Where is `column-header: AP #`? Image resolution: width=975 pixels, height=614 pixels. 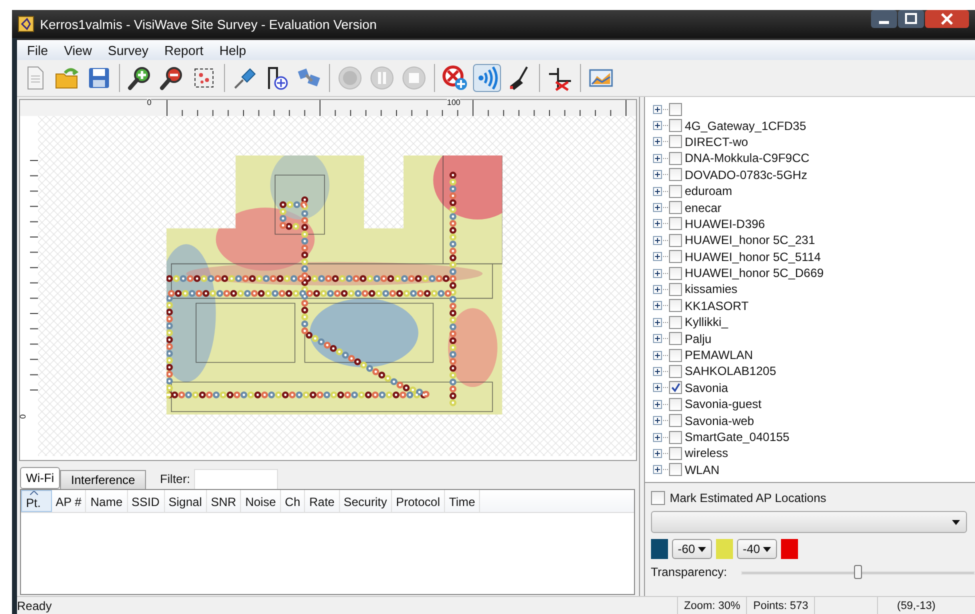
column-header: AP # is located at coordinates (69, 501).